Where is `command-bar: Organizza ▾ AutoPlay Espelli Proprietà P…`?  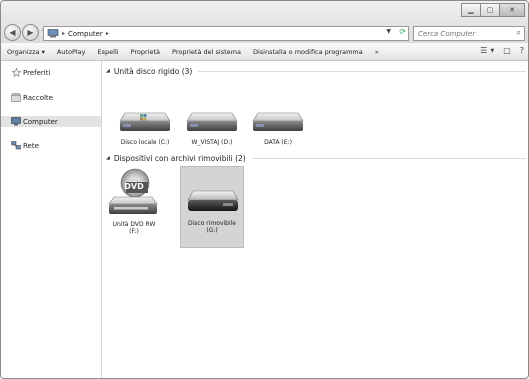 command-bar: Organizza ▾ AutoPlay Espelli Proprietà P… is located at coordinates (264, 52).